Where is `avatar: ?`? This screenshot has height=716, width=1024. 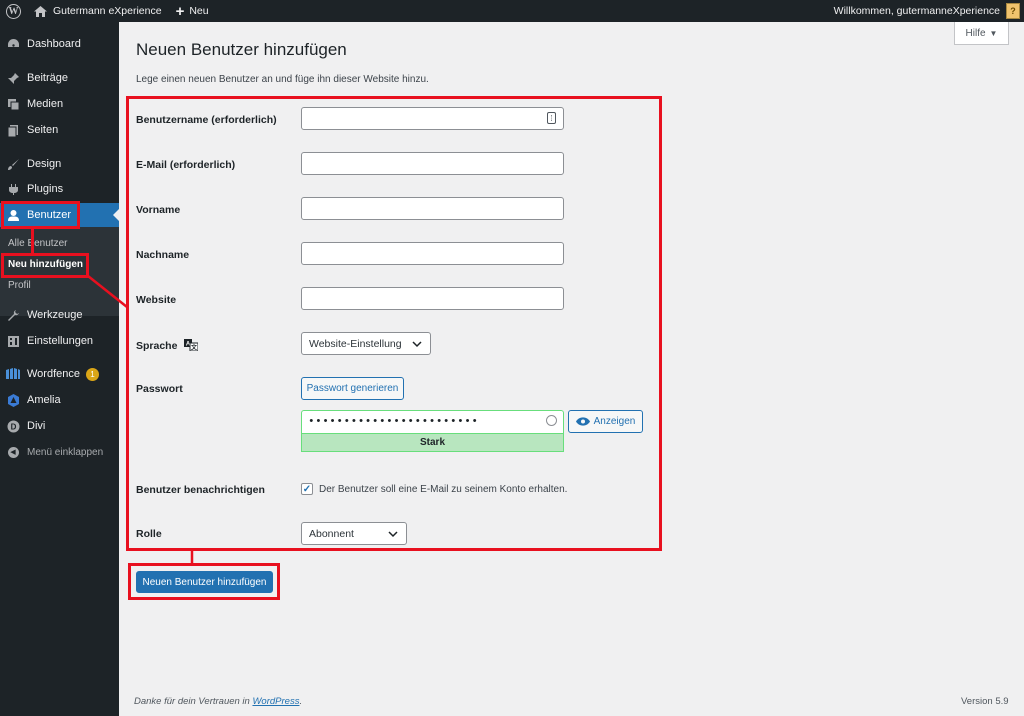
avatar: ? is located at coordinates (1013, 11).